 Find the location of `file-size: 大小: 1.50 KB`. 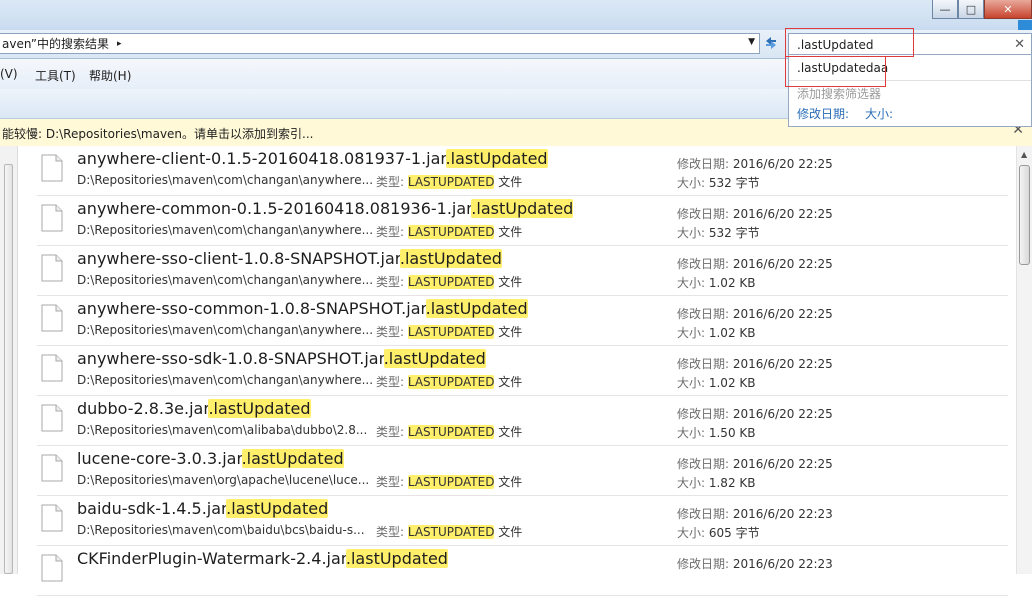

file-size: 大小: 1.50 KB is located at coordinates (716, 432).